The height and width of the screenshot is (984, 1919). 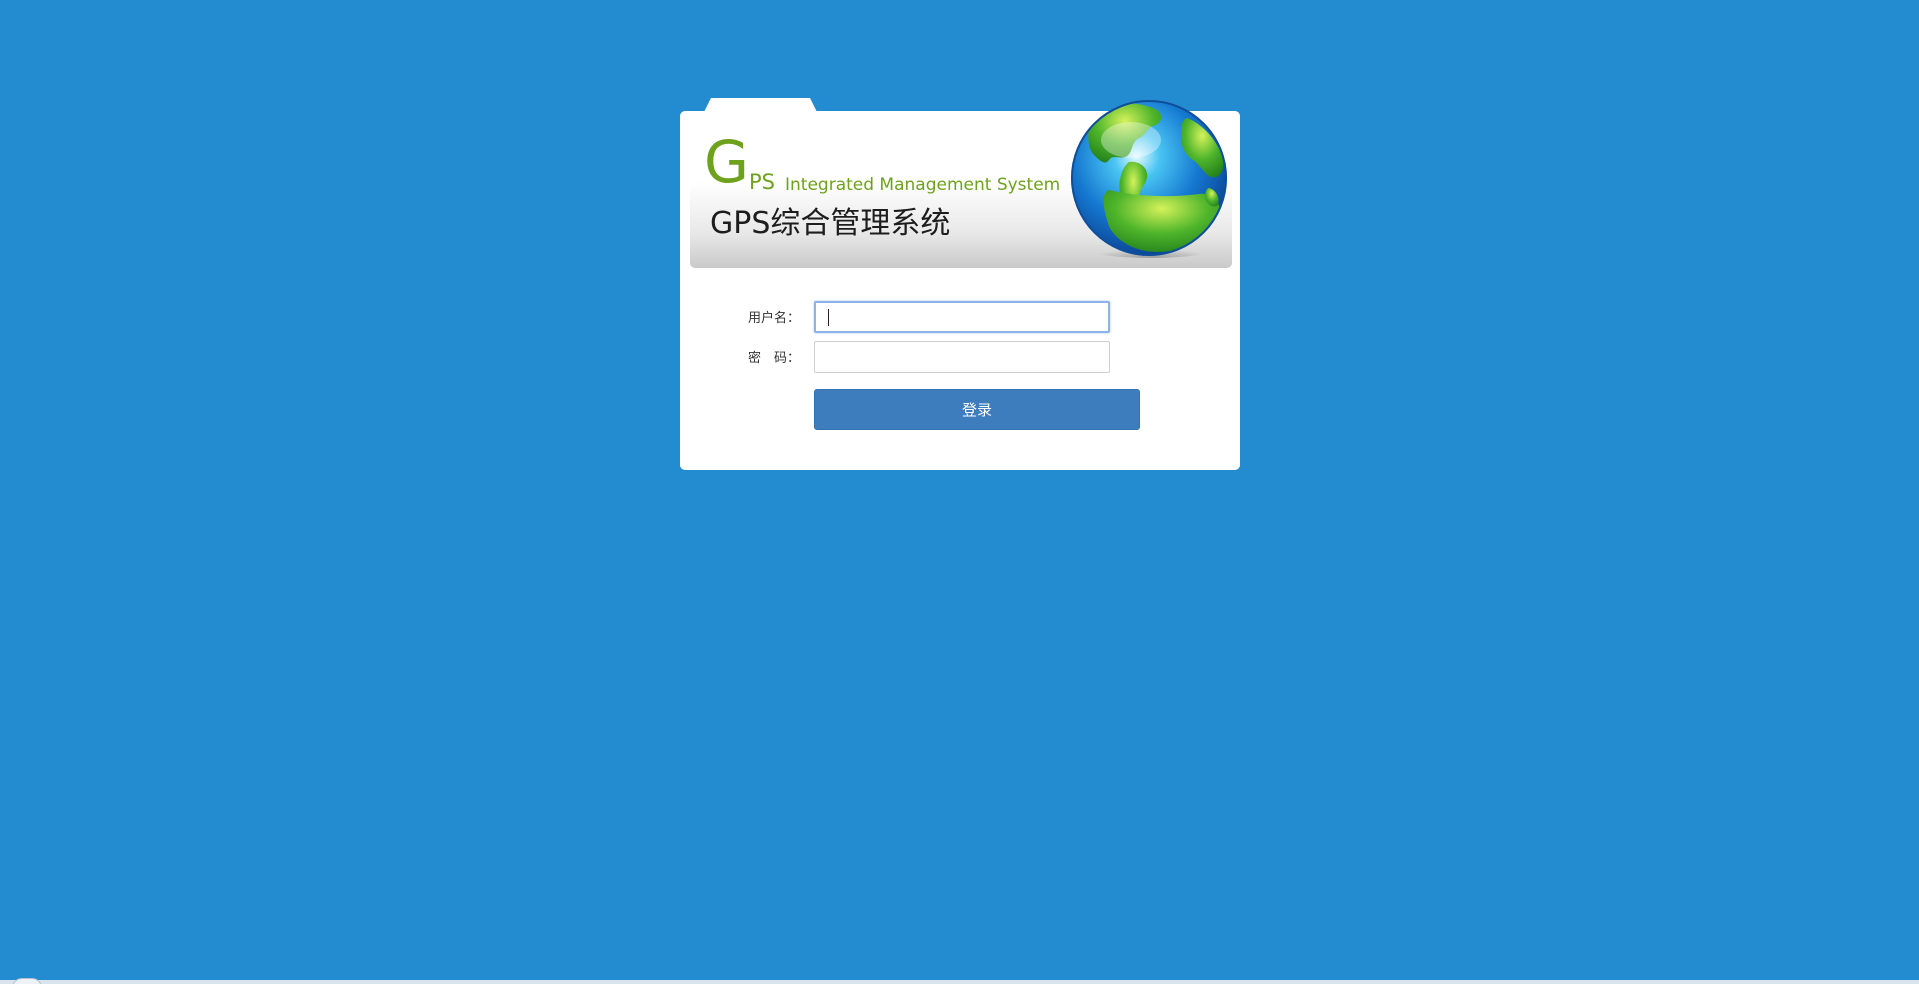 I want to click on username-label: 用户名：, so click(x=774, y=317).